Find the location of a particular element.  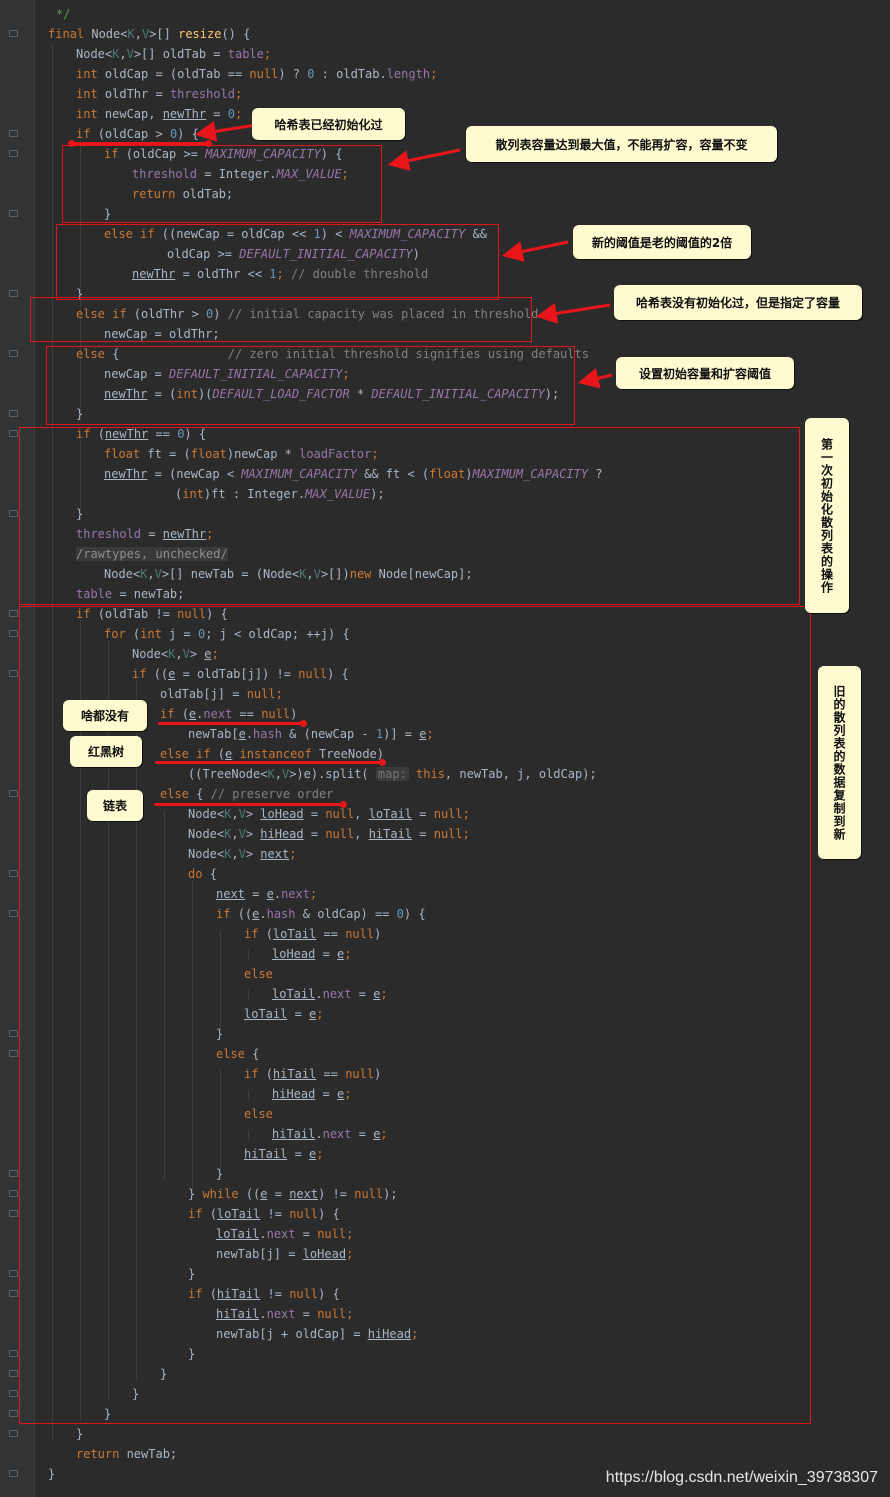

note-nothing: 啥都没有 is located at coordinates (105, 715).